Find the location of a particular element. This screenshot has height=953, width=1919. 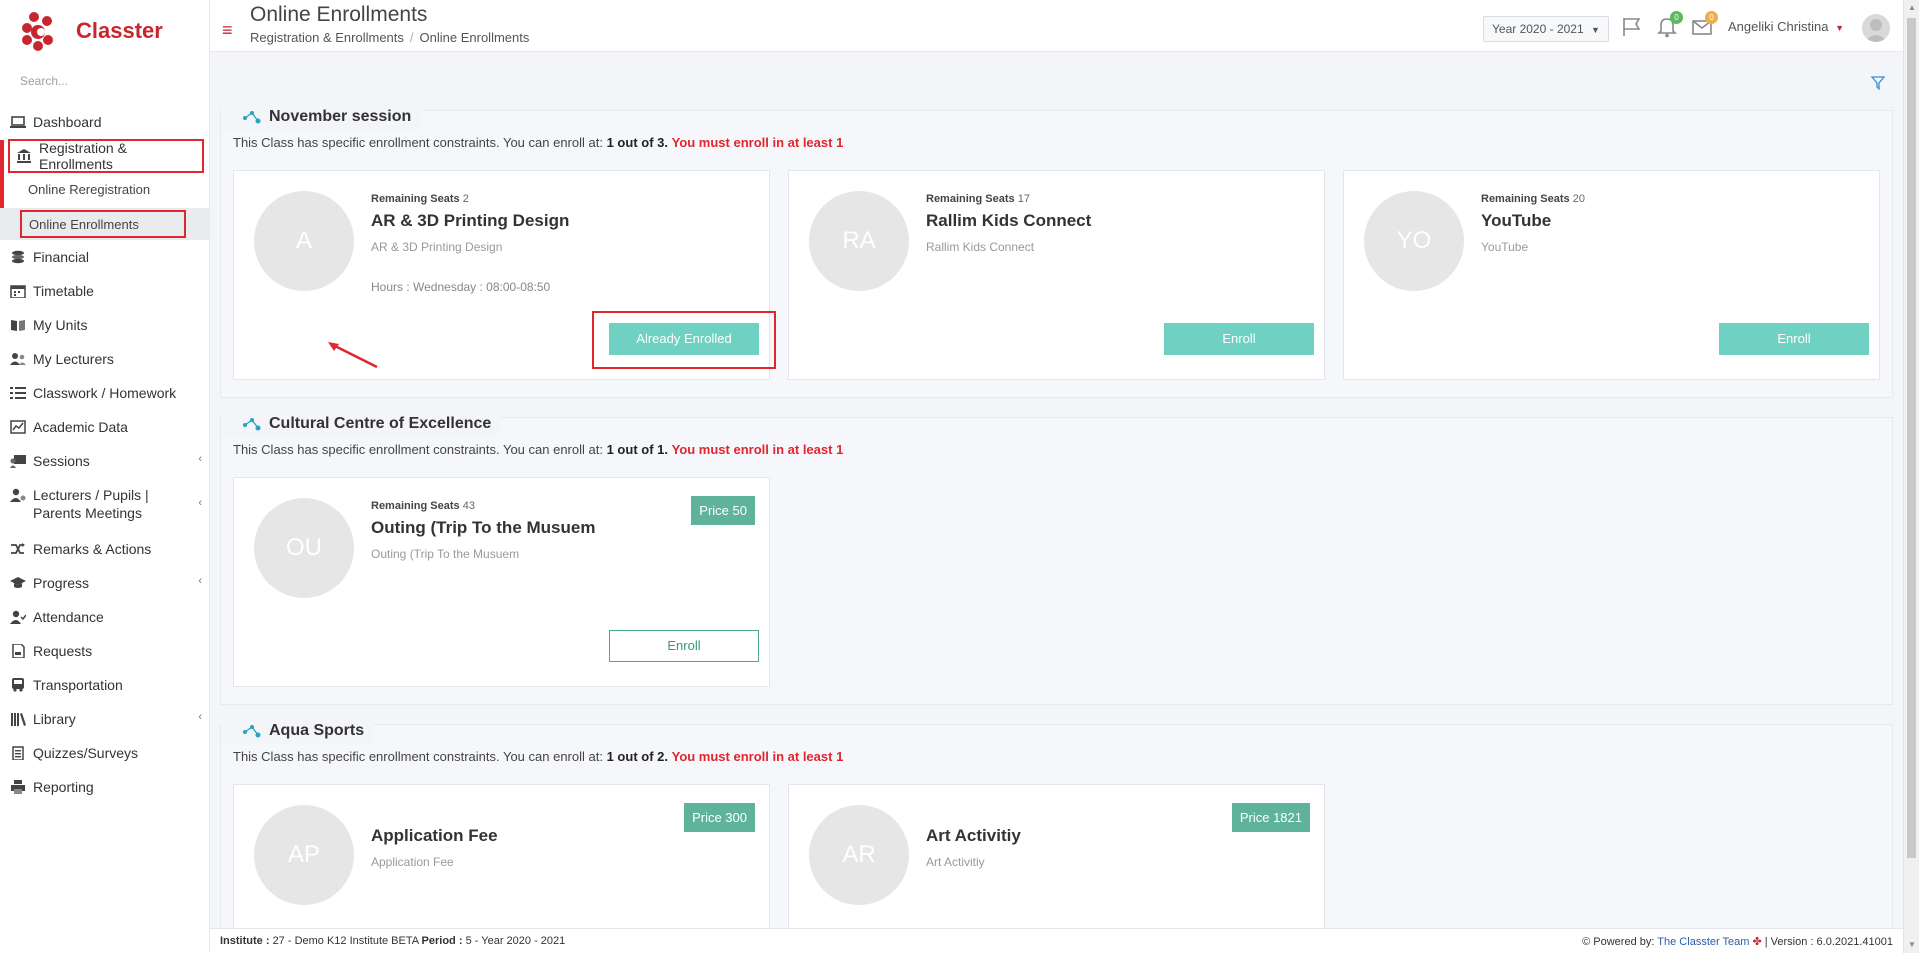

sidebar-item-requests: Requests is located at coordinates (105, 651).